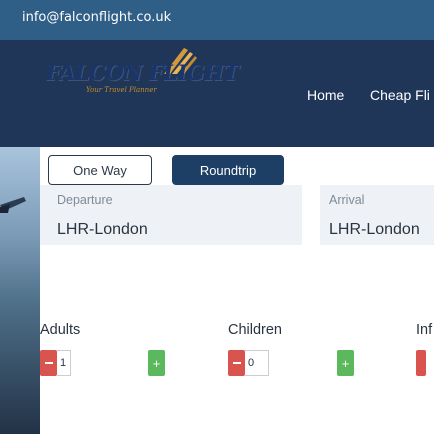 The width and height of the screenshot is (434, 434). Describe the element at coordinates (102, 230) in the screenshot. I see `departure-value: LHR-London` at that location.